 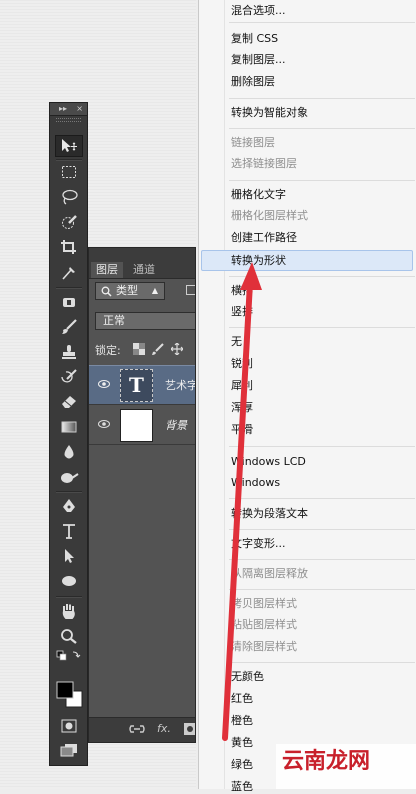 I want to click on menu-item: 转换为智能对象, so click(x=269, y=113).